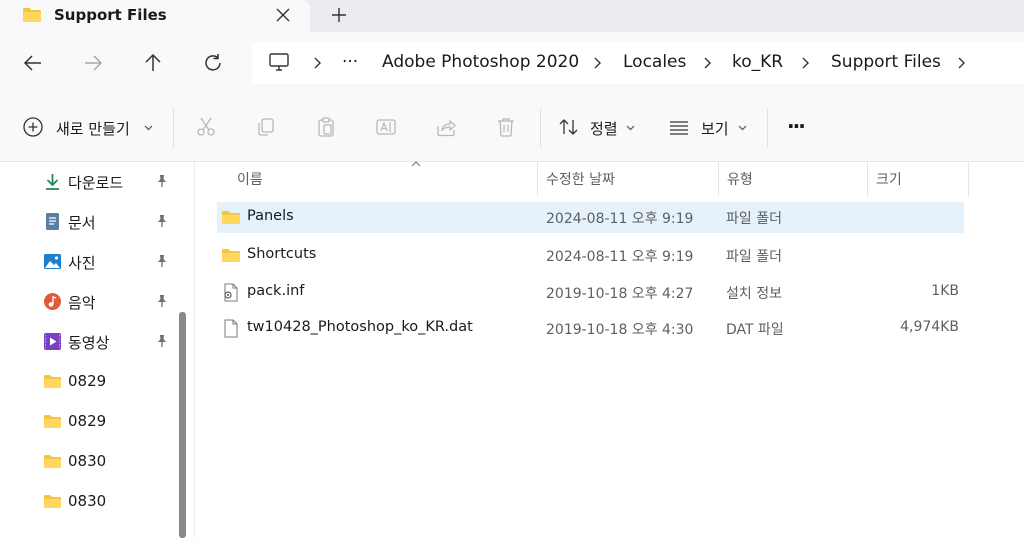  What do you see at coordinates (153, 63) in the screenshot?
I see `up-arrow-icon` at bounding box center [153, 63].